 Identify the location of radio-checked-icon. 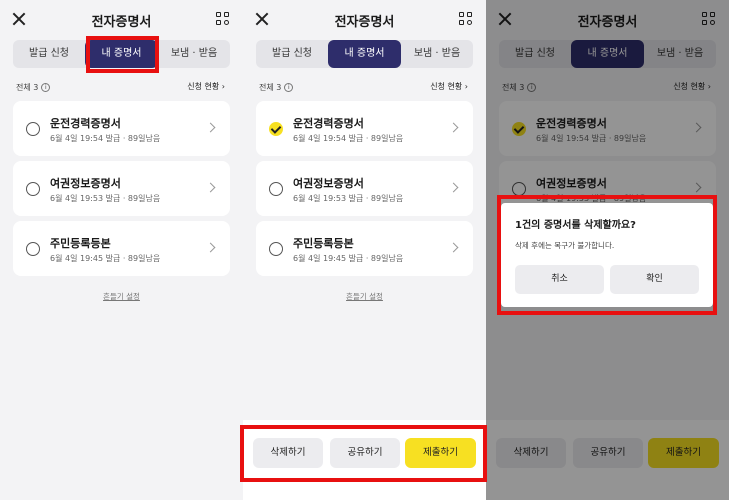
(276, 129).